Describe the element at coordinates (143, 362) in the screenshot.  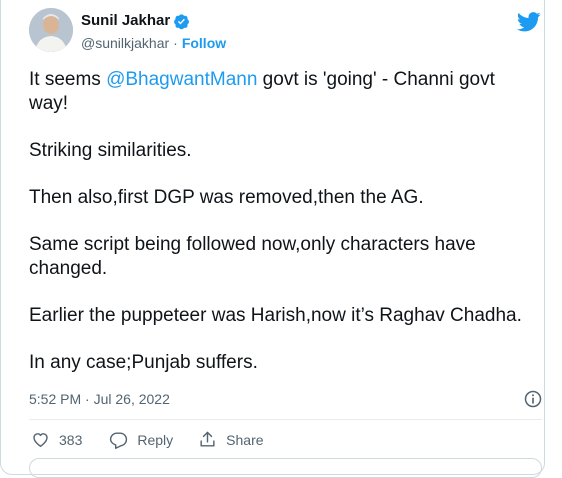
I see `tweet-paragraph: In any case;Punjab suffers.` at that location.